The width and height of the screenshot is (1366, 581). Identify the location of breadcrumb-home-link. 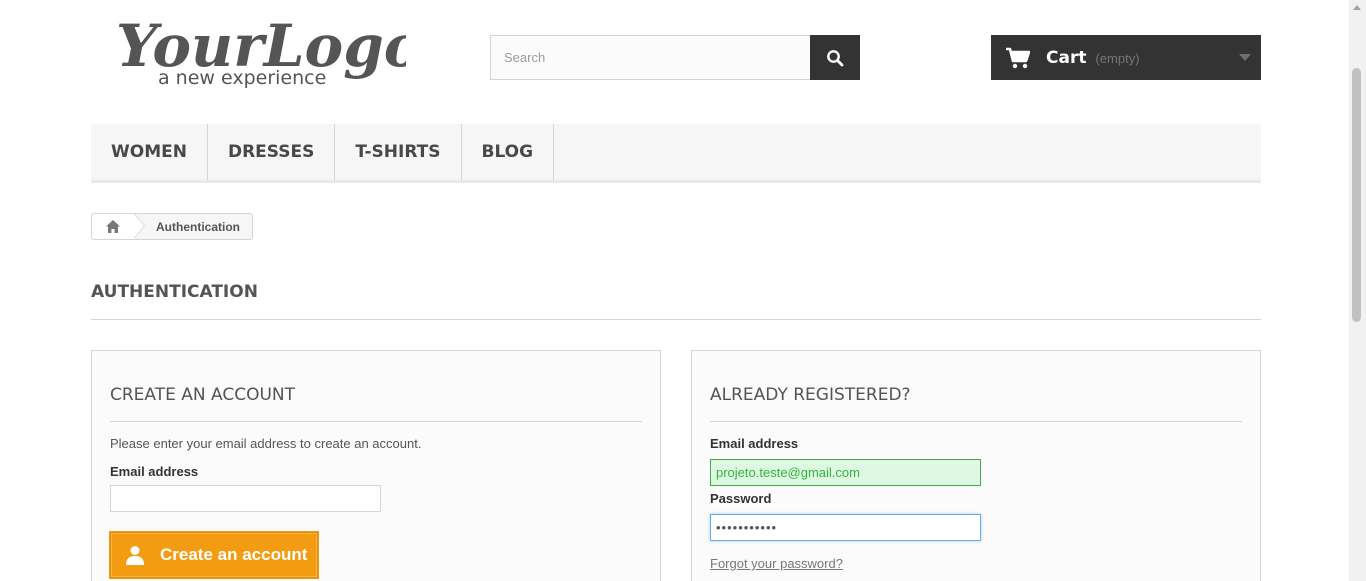
(118, 226).